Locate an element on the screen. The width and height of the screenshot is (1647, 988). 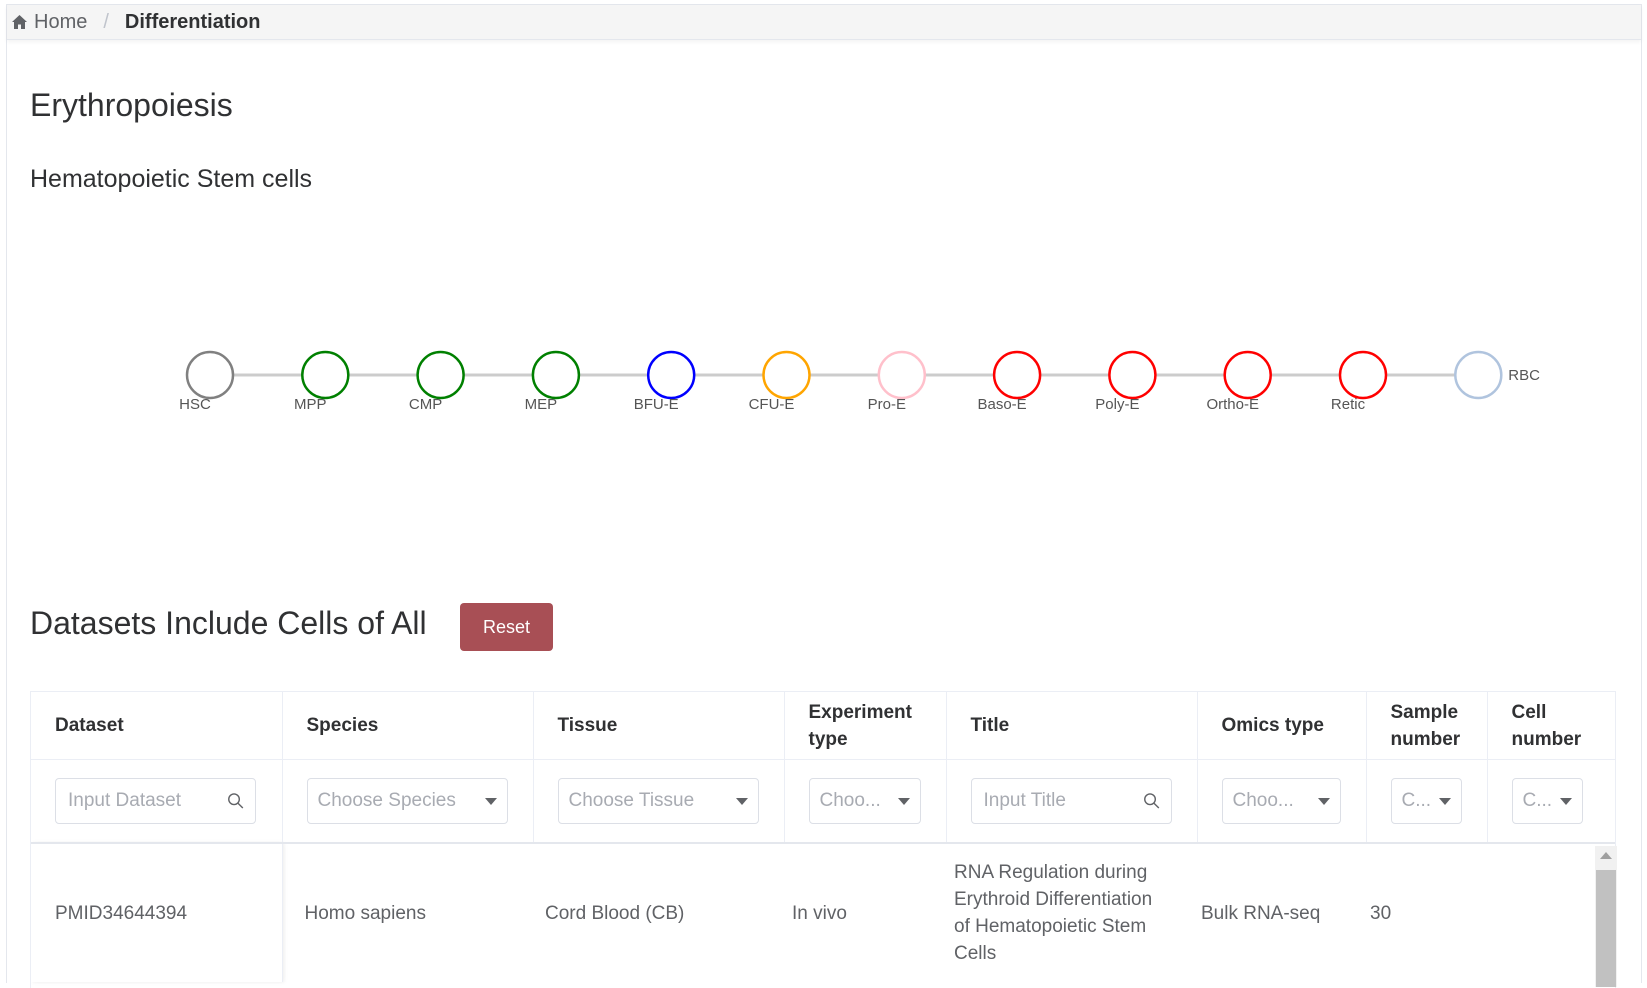
title-search-input is located at coordinates (1071, 801).